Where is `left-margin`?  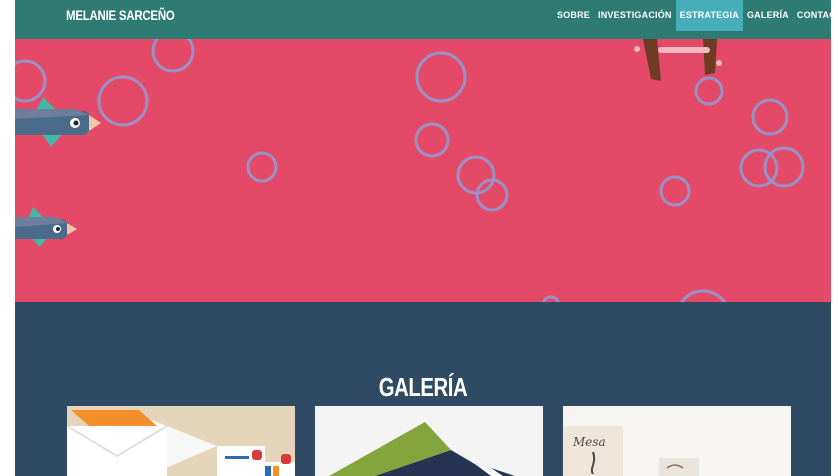
left-margin is located at coordinates (7, 238).